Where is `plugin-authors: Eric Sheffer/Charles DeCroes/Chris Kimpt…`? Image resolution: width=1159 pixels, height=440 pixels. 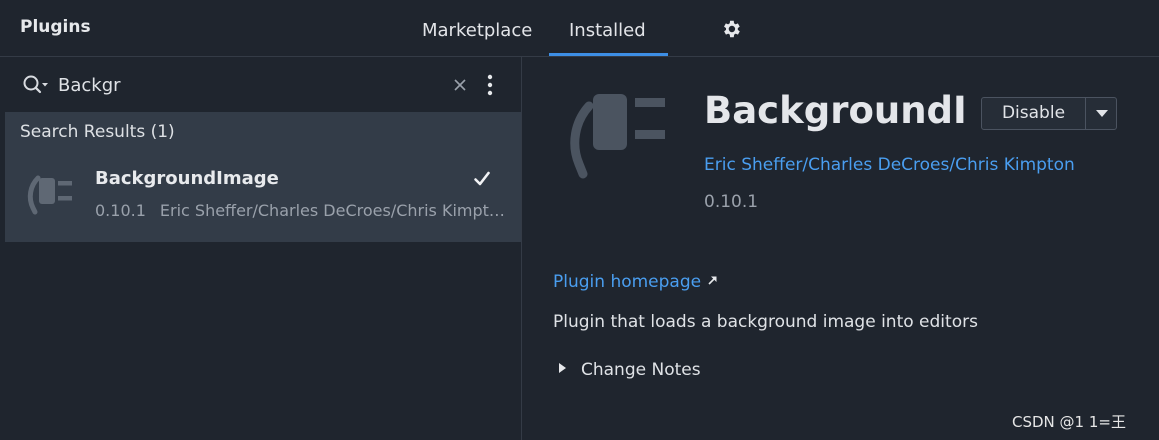
plugin-authors: Eric Sheffer/Charles DeCroes/Chris Kimpt… is located at coordinates (333, 210).